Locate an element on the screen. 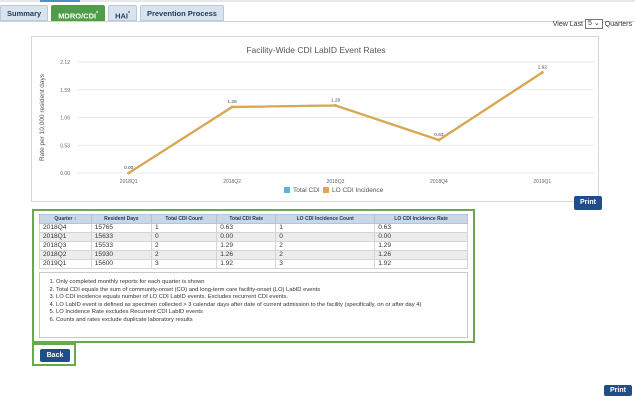 This screenshot has height=396, width=635. table-row: 2018Q2 15930 2 1.26 2 1.26 is located at coordinates (253, 255).